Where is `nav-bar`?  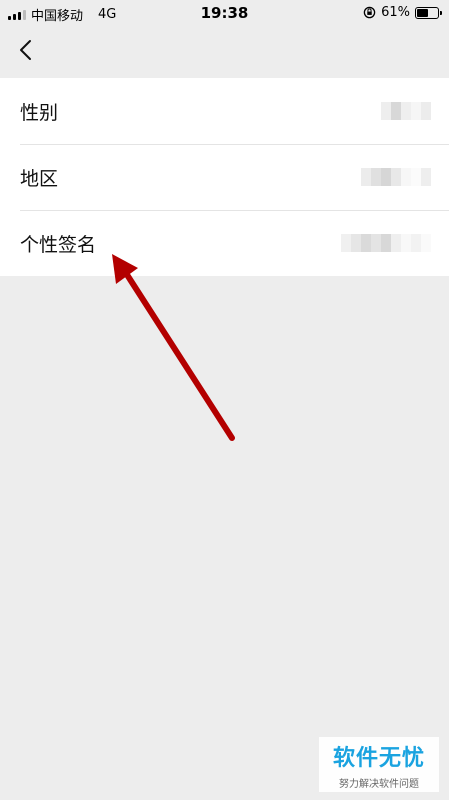 nav-bar is located at coordinates (224, 52).